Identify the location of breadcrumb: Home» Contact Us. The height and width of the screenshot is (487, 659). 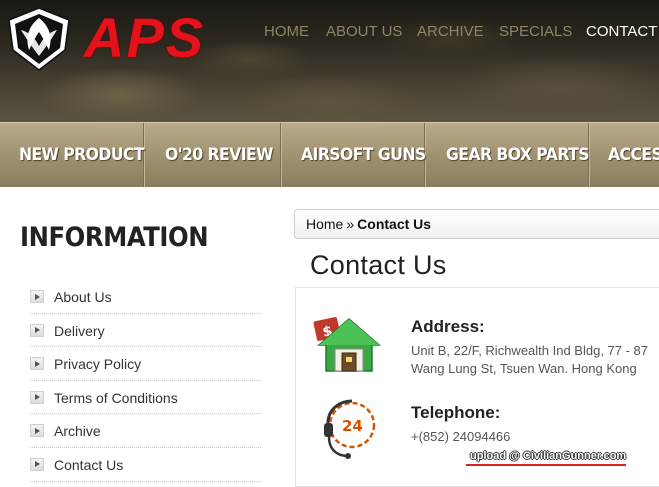
(476, 224).